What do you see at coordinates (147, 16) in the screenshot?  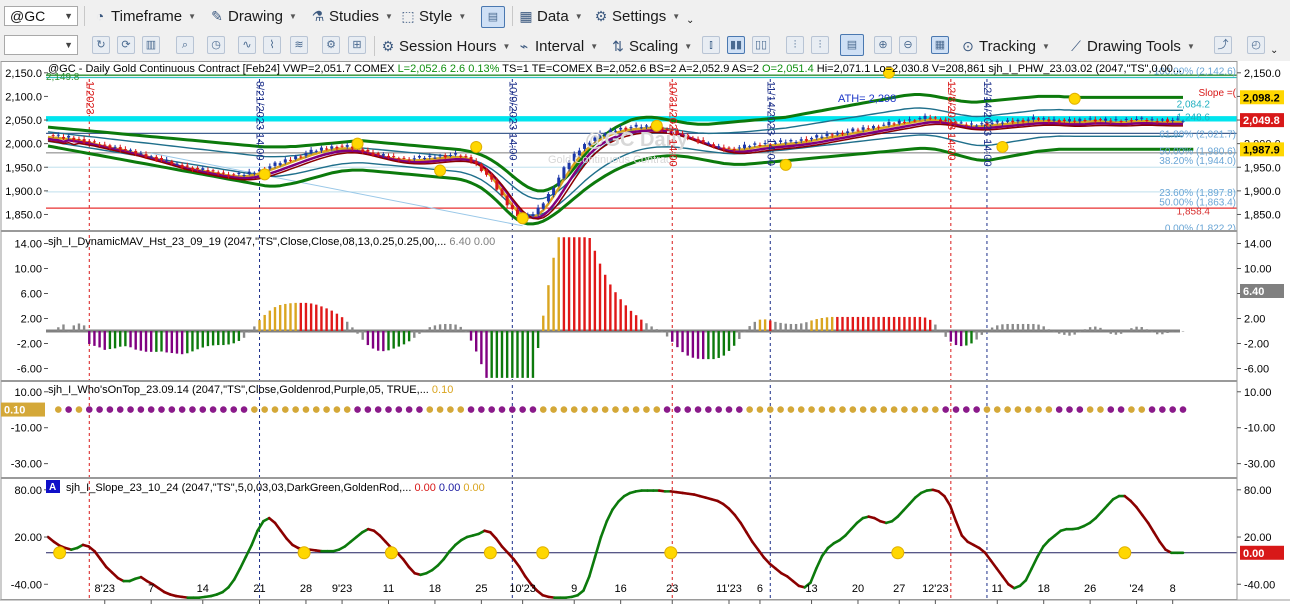 I see `timeframe-label: Timeframe` at bounding box center [147, 16].